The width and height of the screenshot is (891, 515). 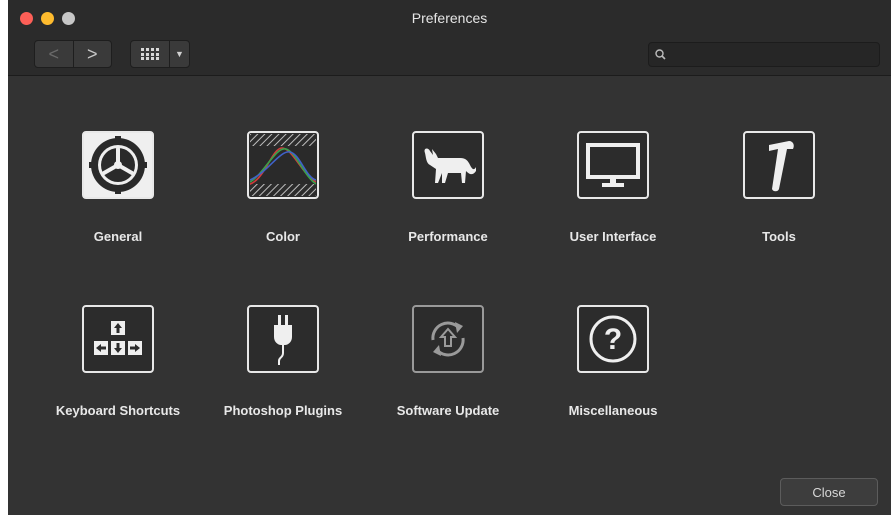 I want to click on pref-item-miscellaneous: ? Miscellaneous, so click(x=613, y=361).